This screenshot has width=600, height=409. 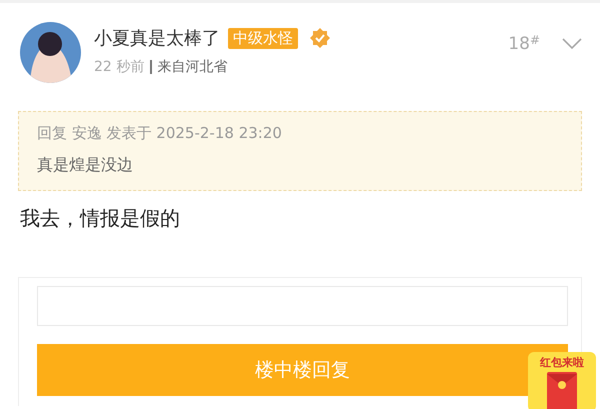 I want to click on envelope-icon, so click(x=562, y=390).